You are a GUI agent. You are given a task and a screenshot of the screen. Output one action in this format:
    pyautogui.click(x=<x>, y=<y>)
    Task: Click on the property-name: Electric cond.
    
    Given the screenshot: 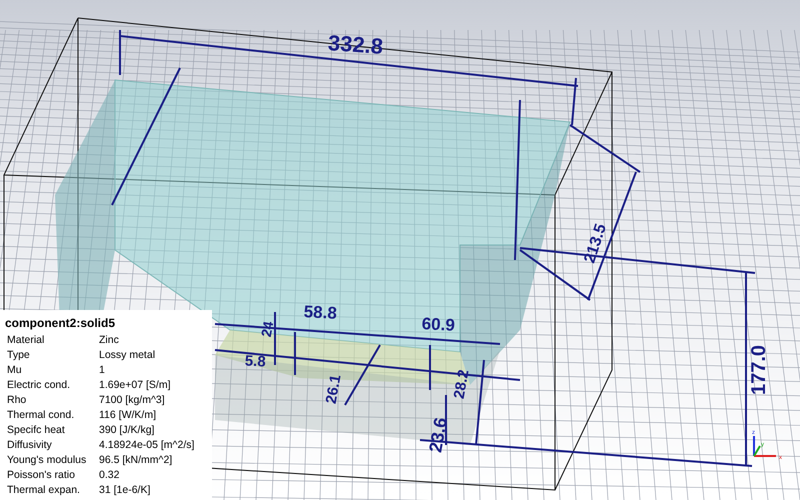 What is the action you would take?
    pyautogui.click(x=39, y=385)
    